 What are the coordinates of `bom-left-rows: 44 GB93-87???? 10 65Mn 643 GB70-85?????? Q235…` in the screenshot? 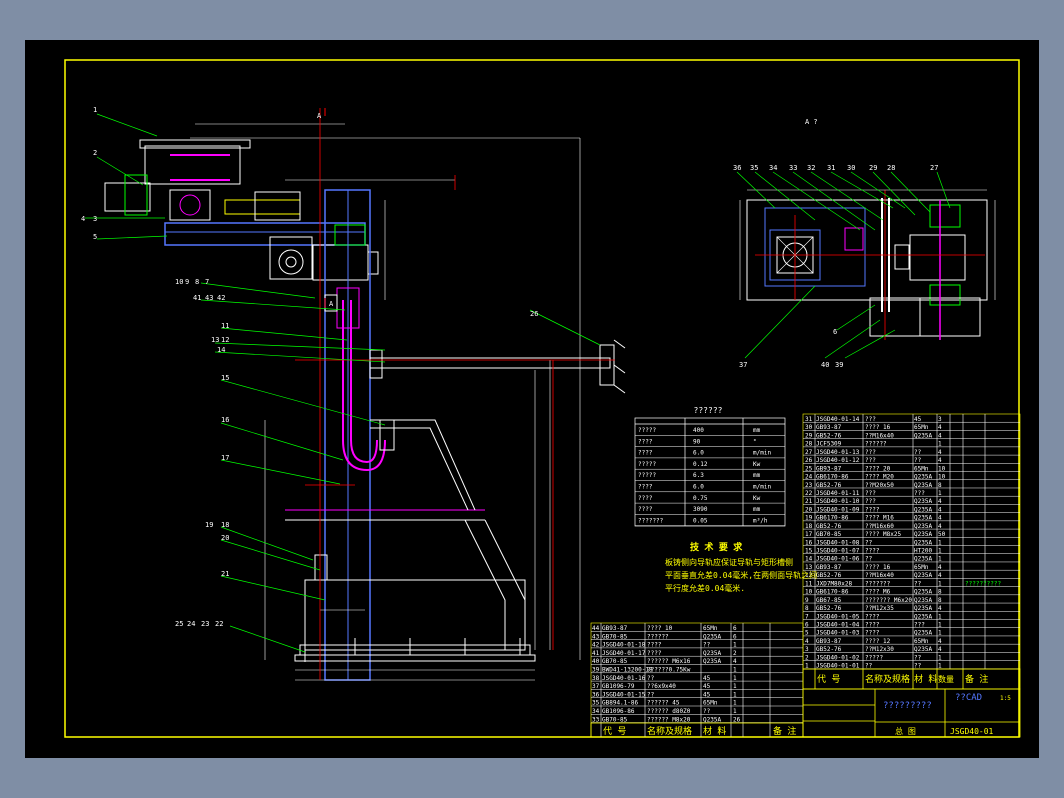 It's located at (697, 674).